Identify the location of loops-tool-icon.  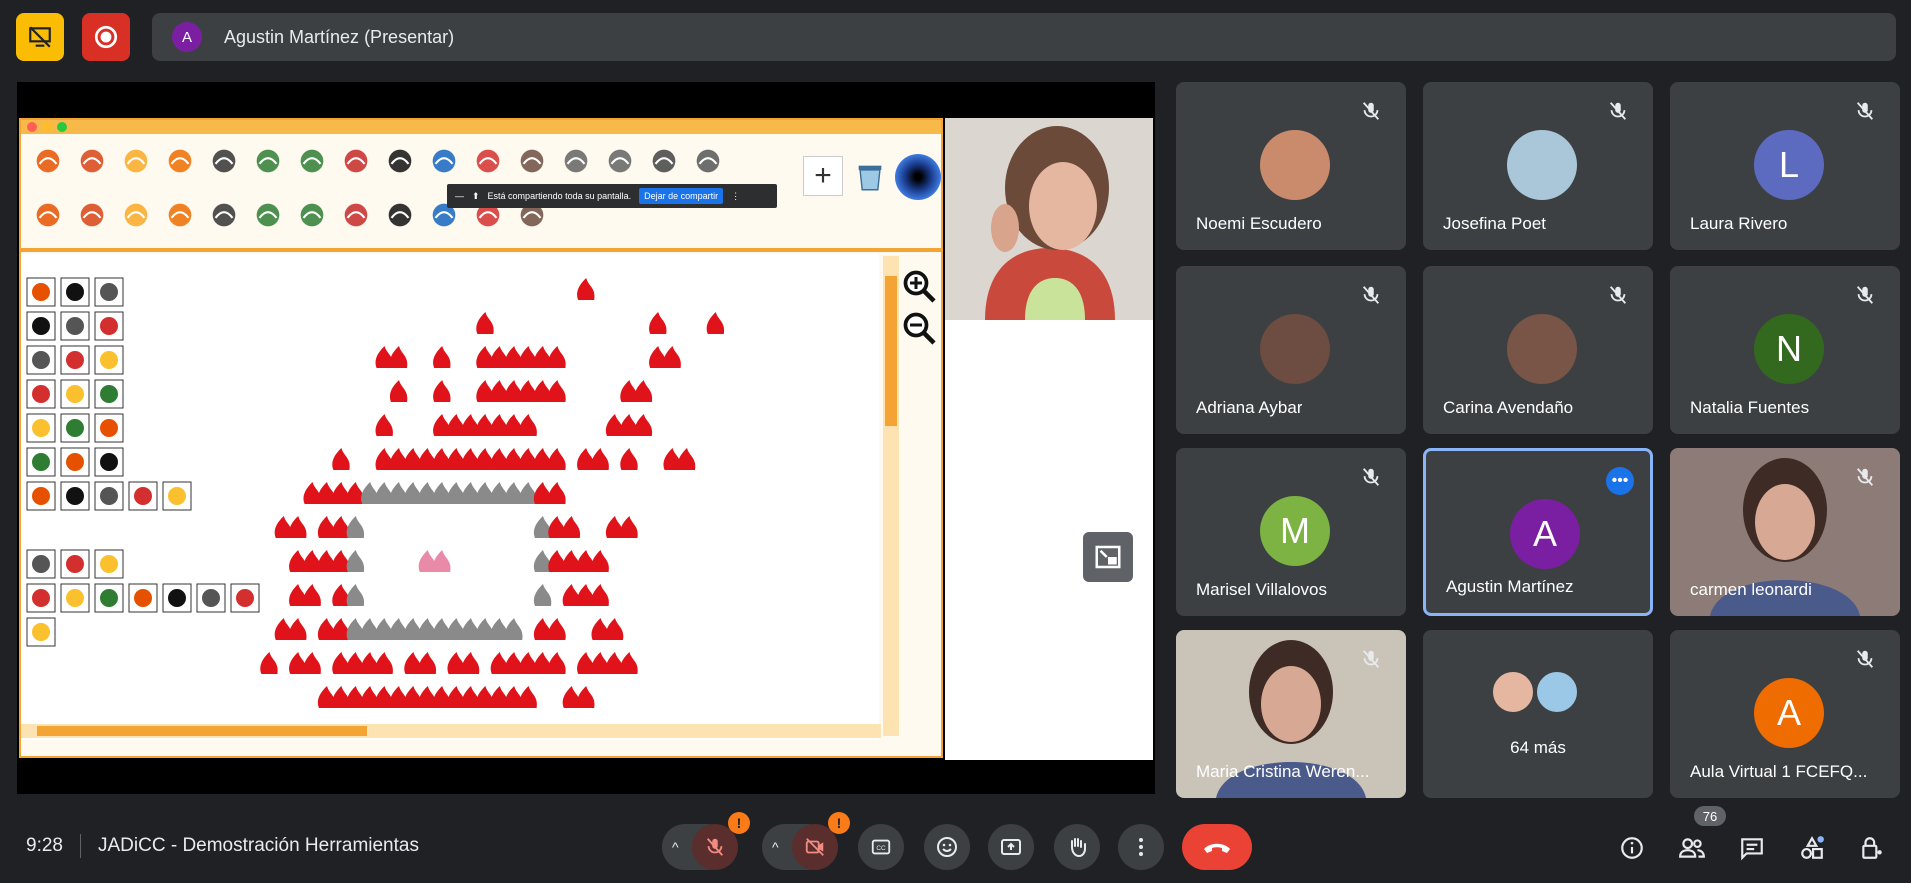
(224, 215).